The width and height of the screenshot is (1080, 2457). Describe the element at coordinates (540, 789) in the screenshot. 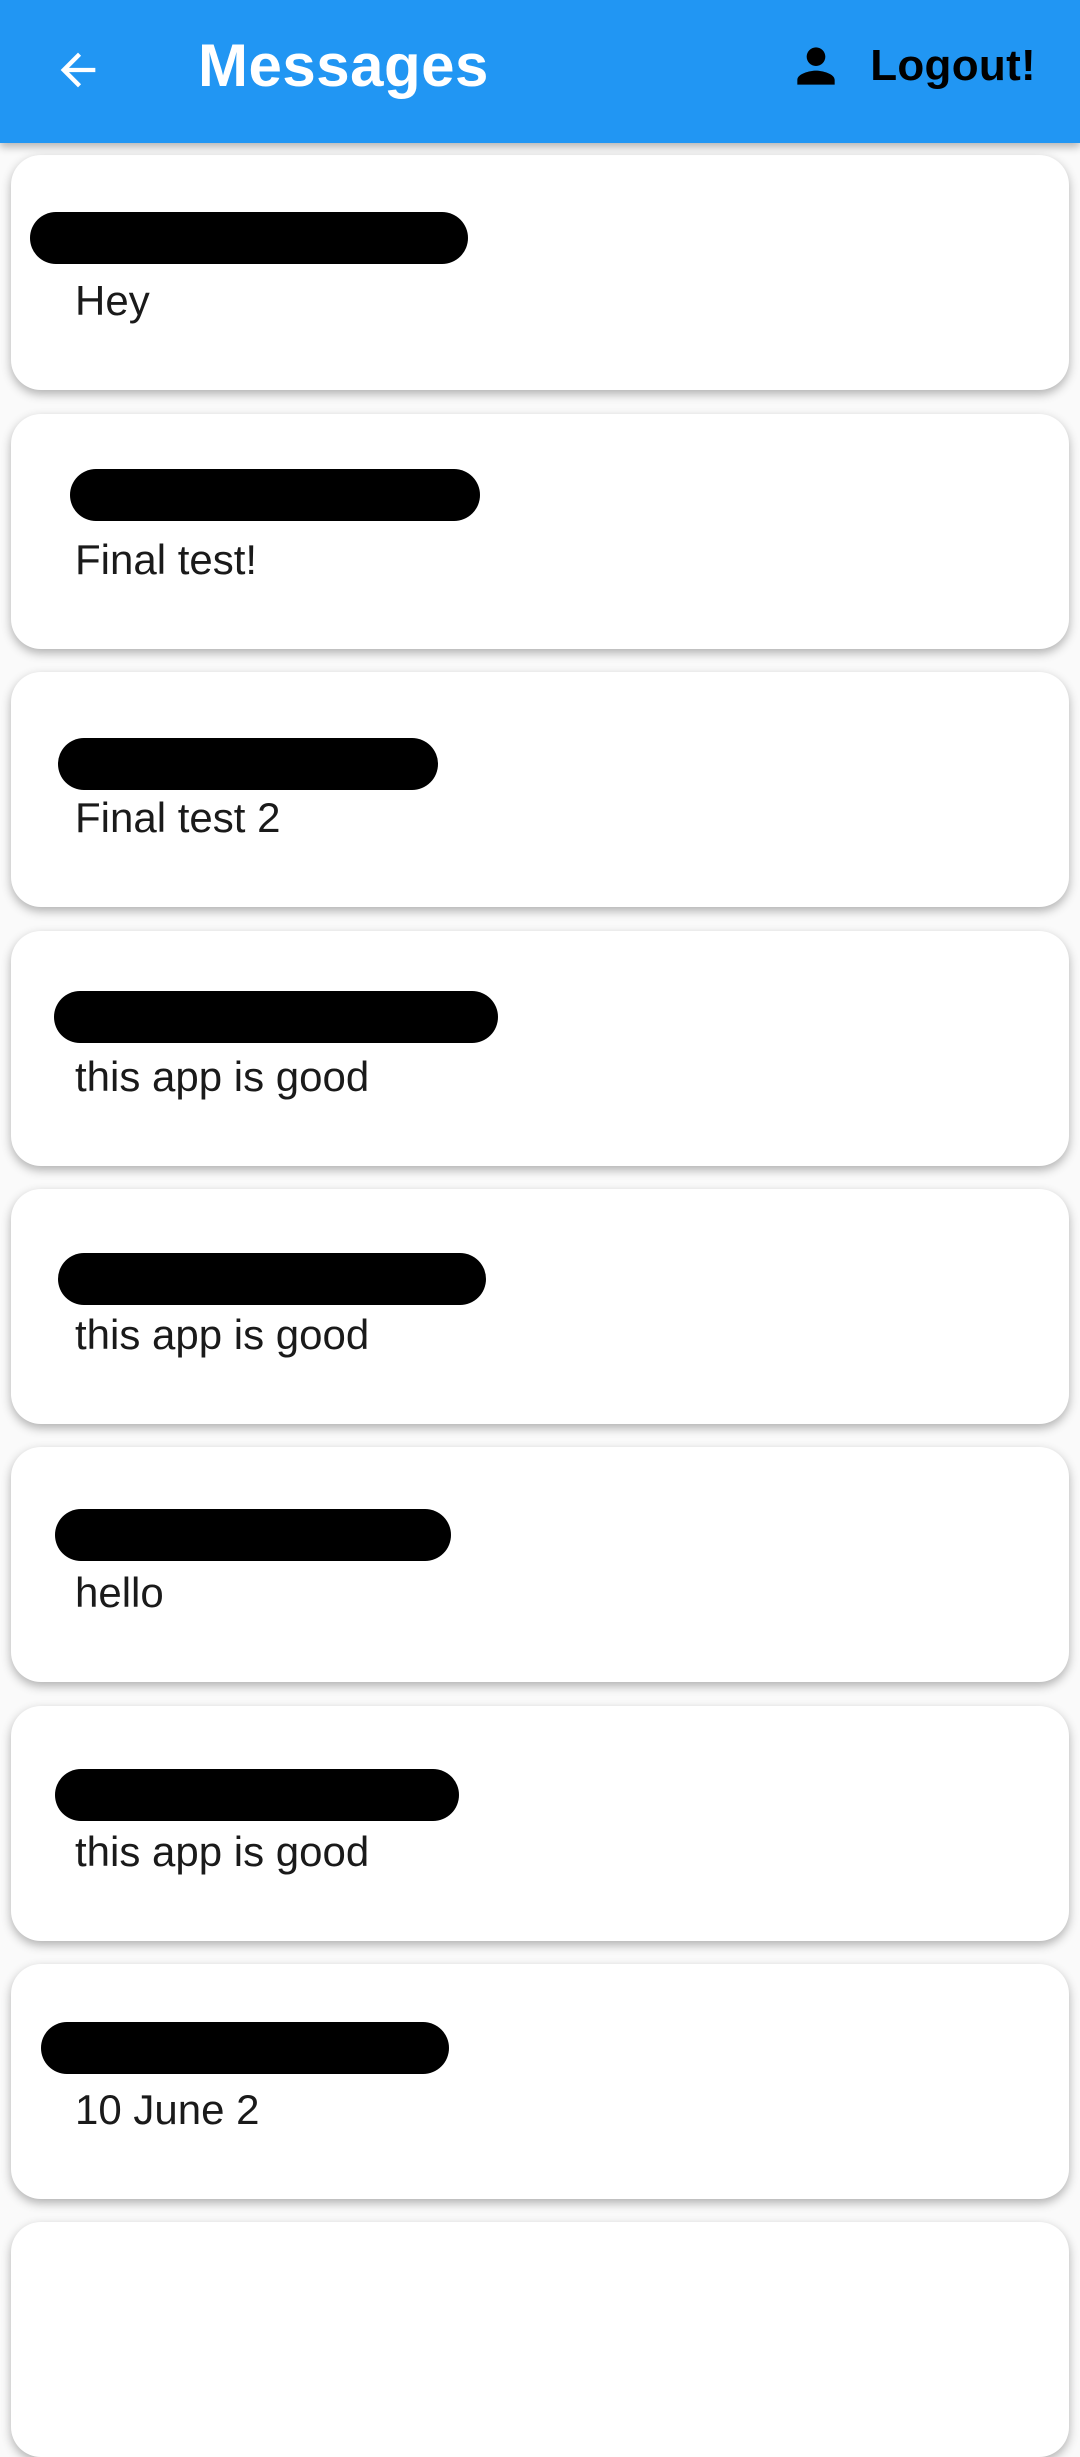

I see `message-card: Final test 2` at that location.